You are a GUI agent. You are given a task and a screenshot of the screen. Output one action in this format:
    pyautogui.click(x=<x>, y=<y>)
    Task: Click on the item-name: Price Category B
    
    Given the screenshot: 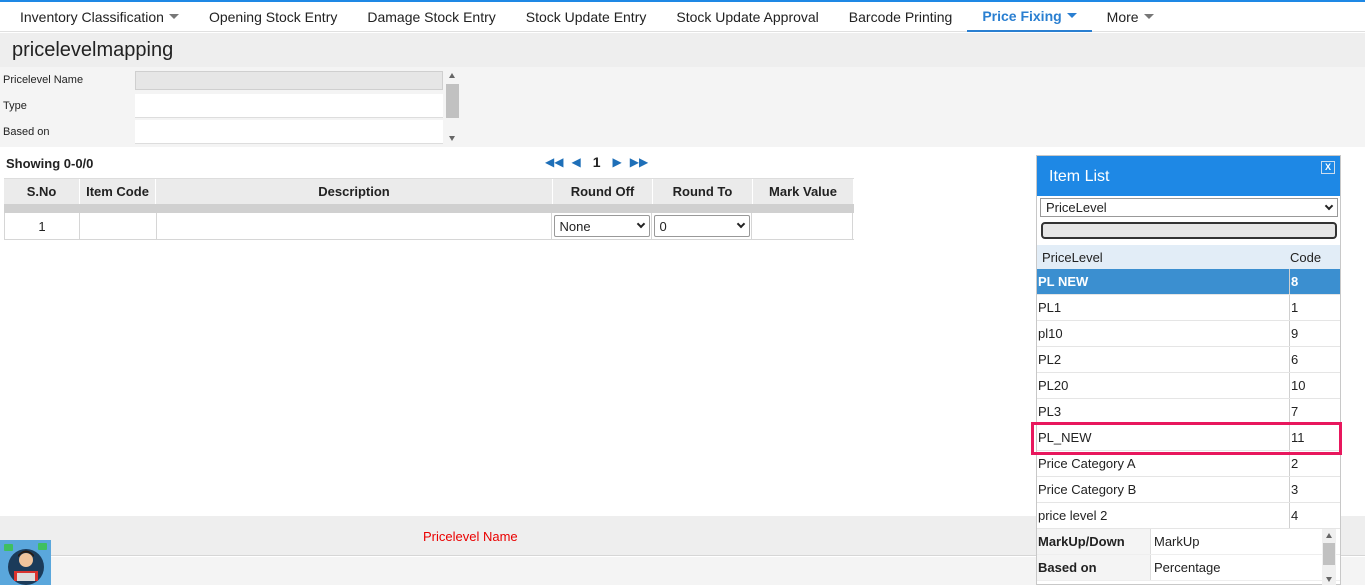 What is the action you would take?
    pyautogui.click(x=1087, y=489)
    